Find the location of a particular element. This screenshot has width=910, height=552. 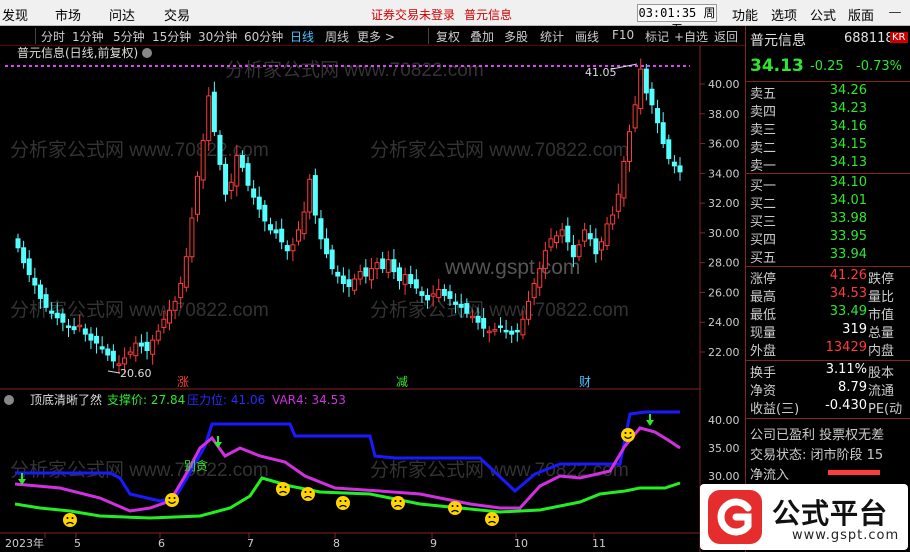

stat-value: 33.49 is located at coordinates (848, 311).